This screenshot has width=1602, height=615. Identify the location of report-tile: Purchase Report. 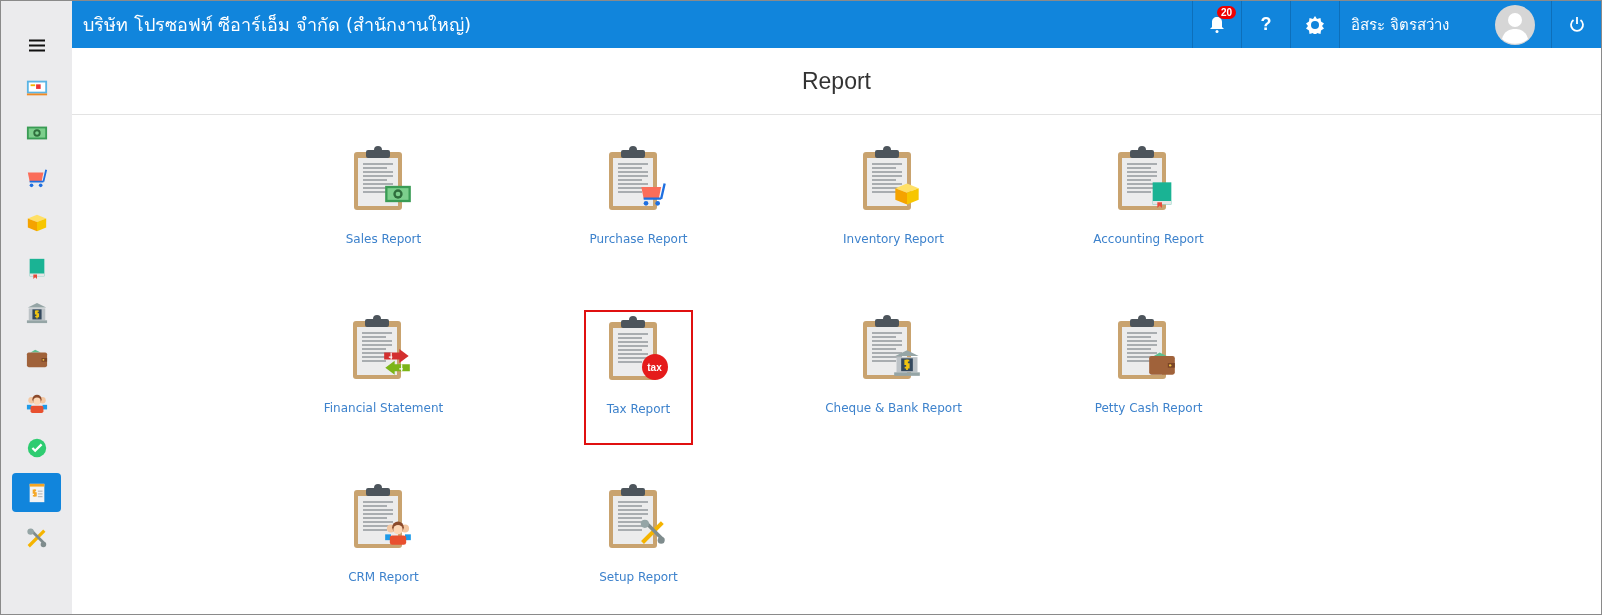
(638, 208).